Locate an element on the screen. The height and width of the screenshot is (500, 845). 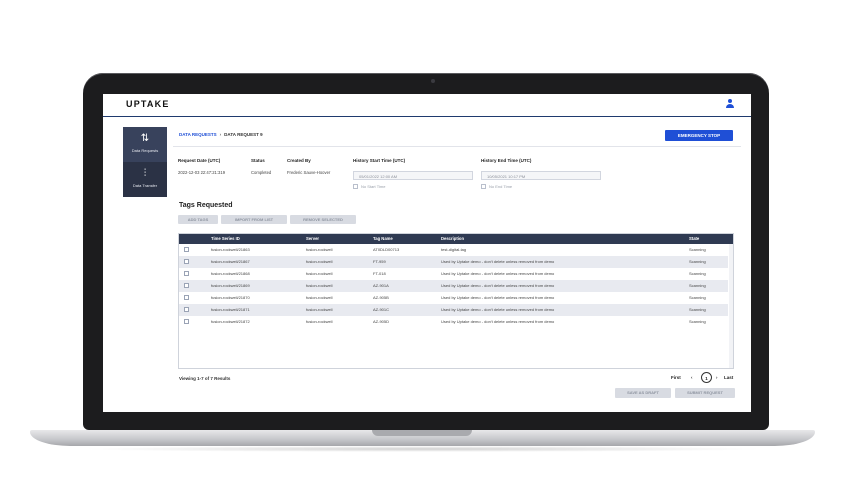
cell-time-series-id: fusion-rockwell/21867 is located at coordinates (230, 261).